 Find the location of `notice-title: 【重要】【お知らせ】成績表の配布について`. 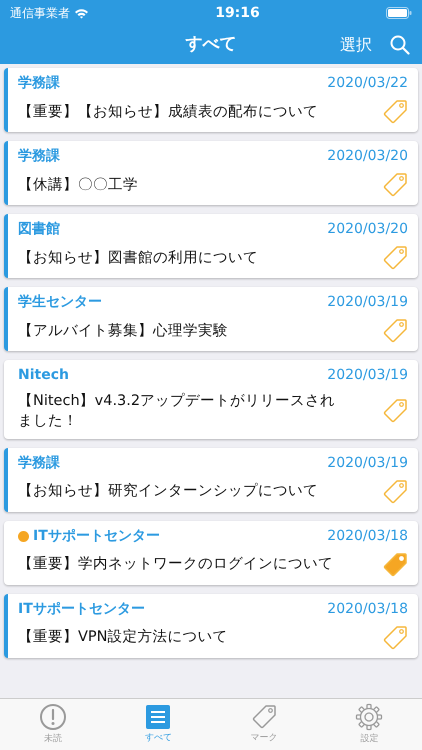

notice-title: 【重要】【お知らせ】成績表の配布について is located at coordinates (168, 112).